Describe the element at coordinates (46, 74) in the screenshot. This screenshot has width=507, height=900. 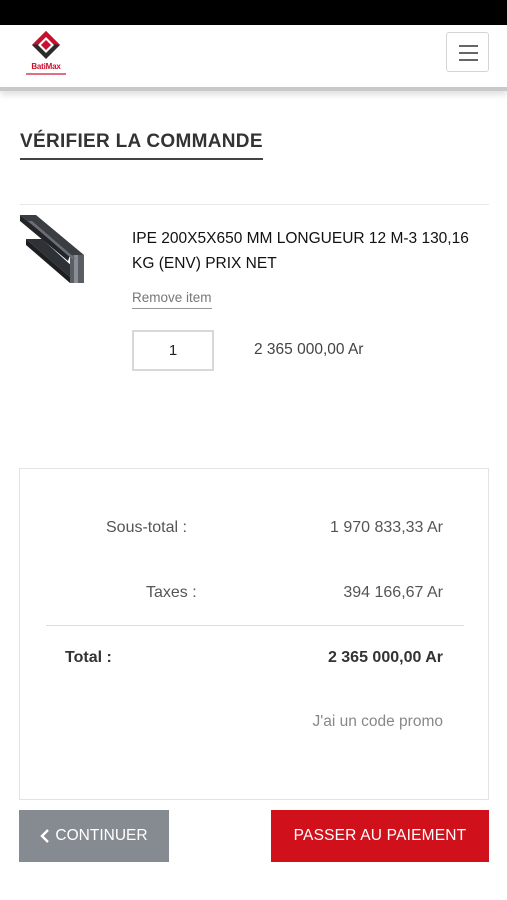
I see `logo-underline` at that location.